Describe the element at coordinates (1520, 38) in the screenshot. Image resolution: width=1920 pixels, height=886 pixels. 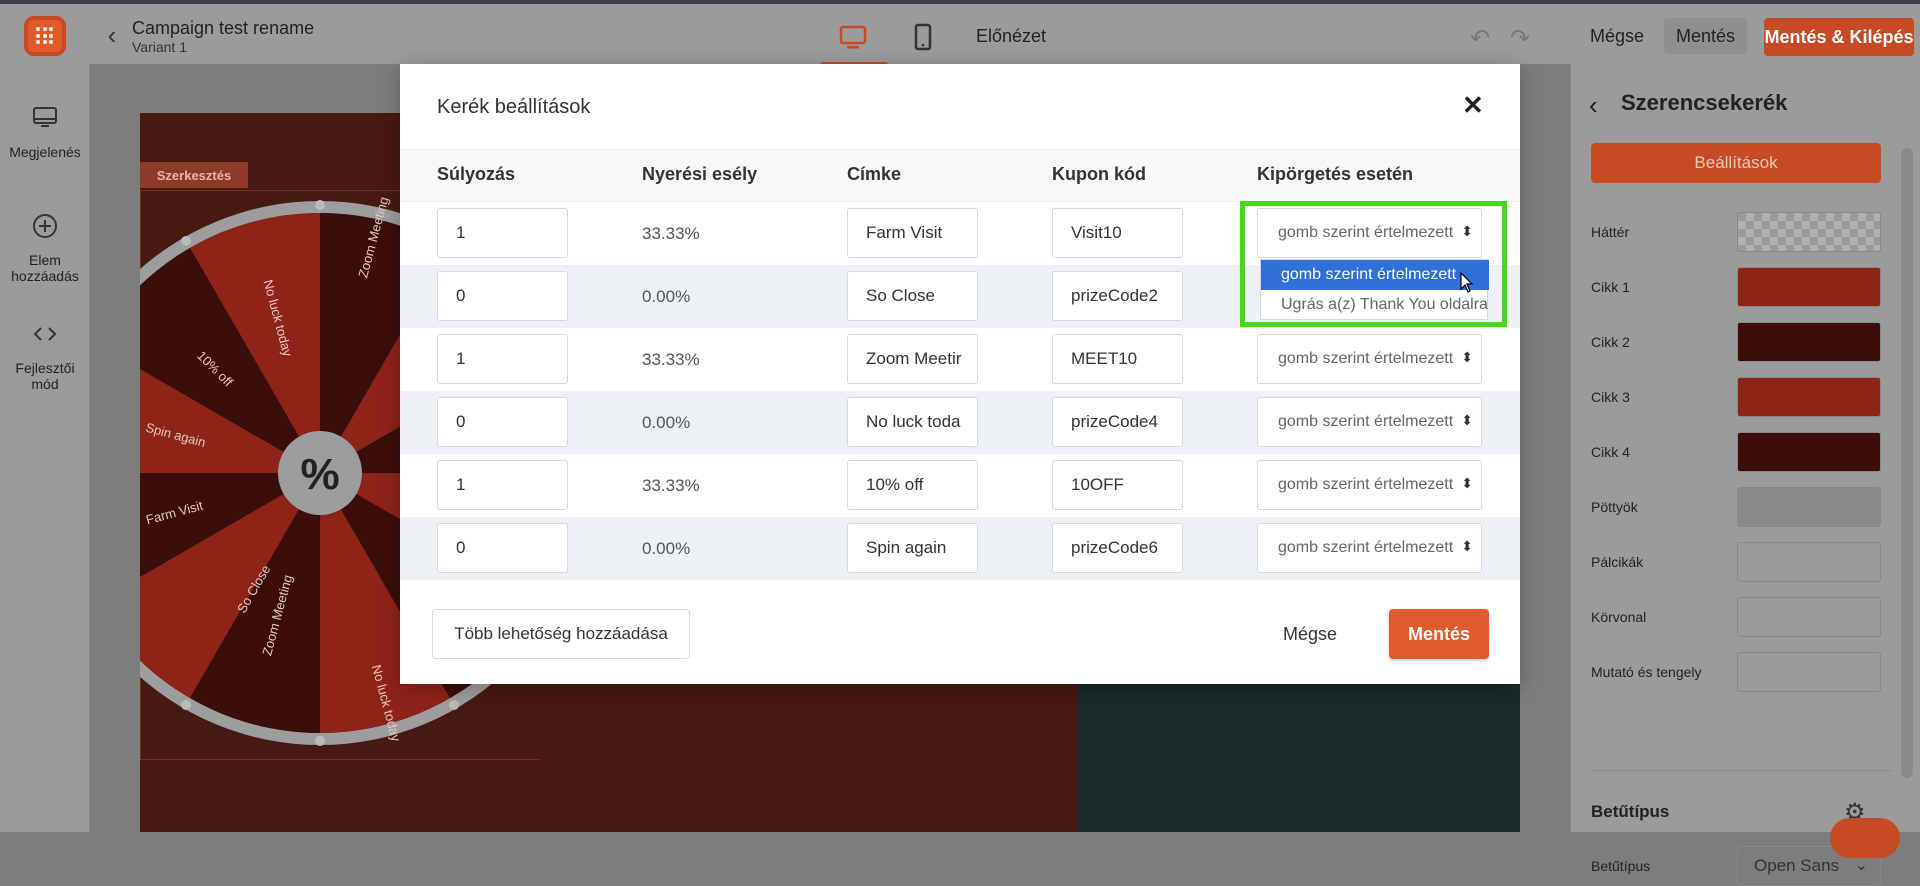
I see `redo-icon: ↷` at that location.